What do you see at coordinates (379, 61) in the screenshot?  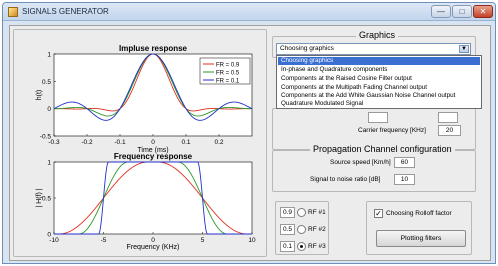 I see `graphics-option: Choosing graphics` at bounding box center [379, 61].